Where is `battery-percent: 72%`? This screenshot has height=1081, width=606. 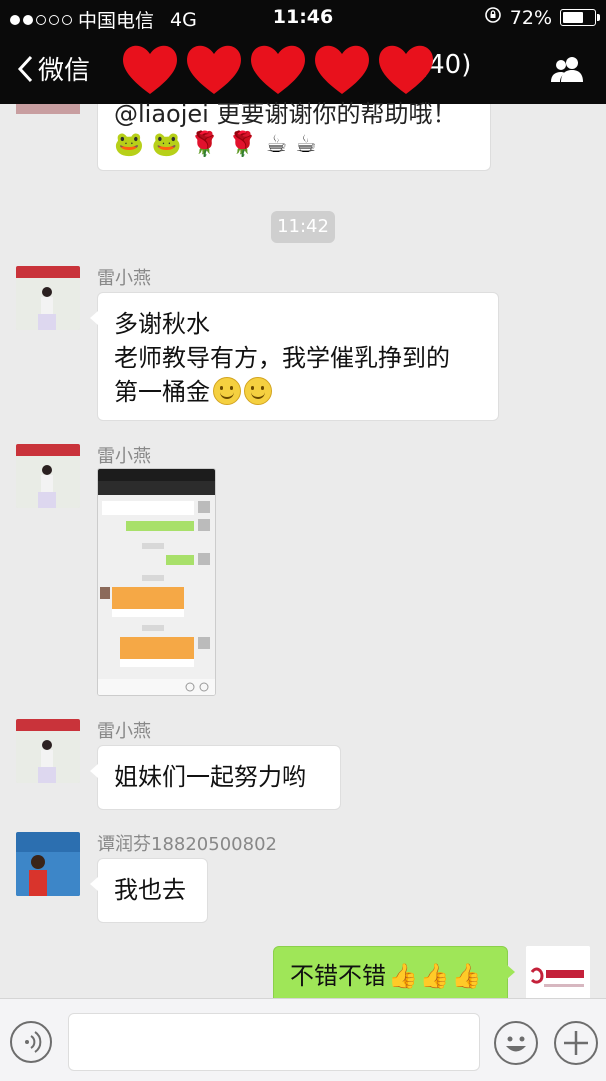
battery-percent: 72% is located at coordinates (530, 17).